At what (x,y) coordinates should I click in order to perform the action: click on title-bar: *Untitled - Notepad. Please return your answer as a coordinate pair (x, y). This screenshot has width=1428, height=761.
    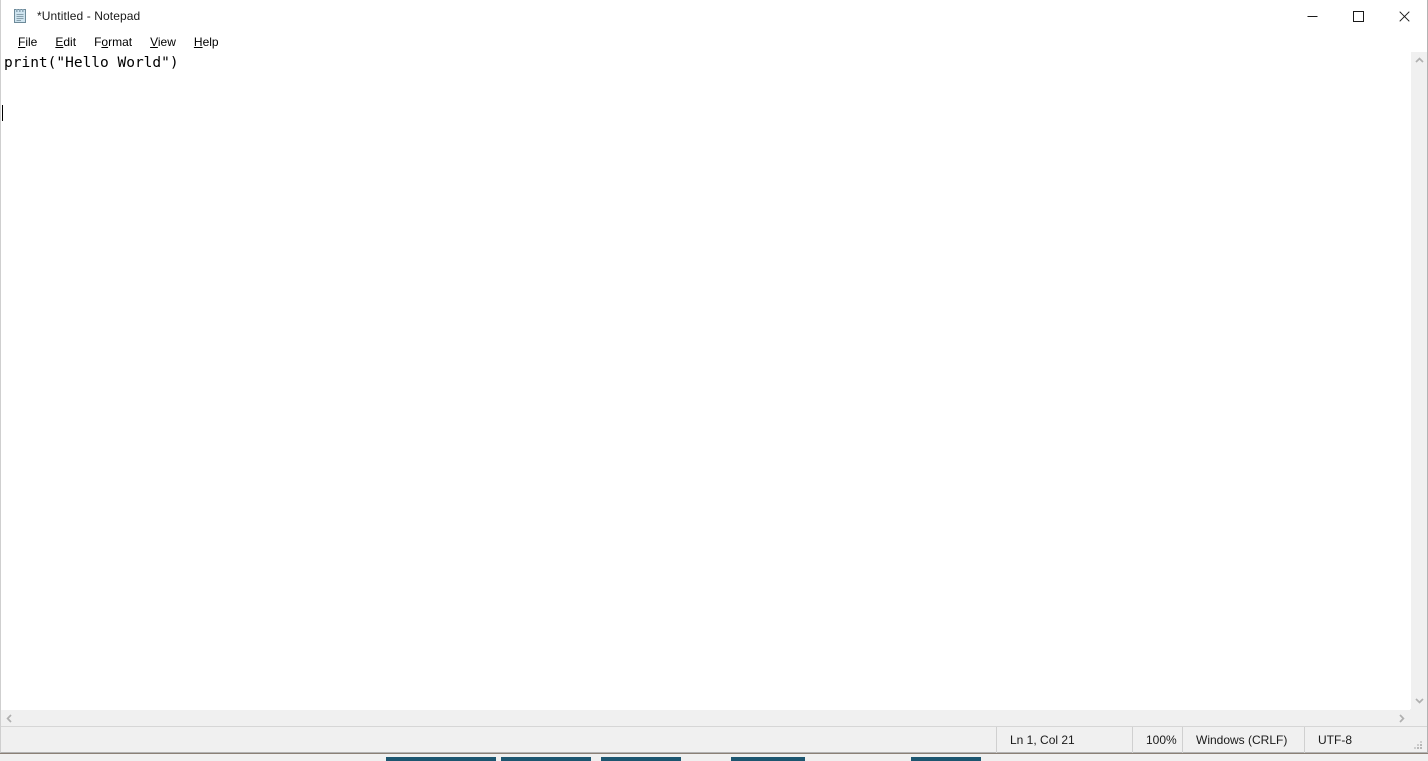
    Looking at the image, I should click on (714, 16).